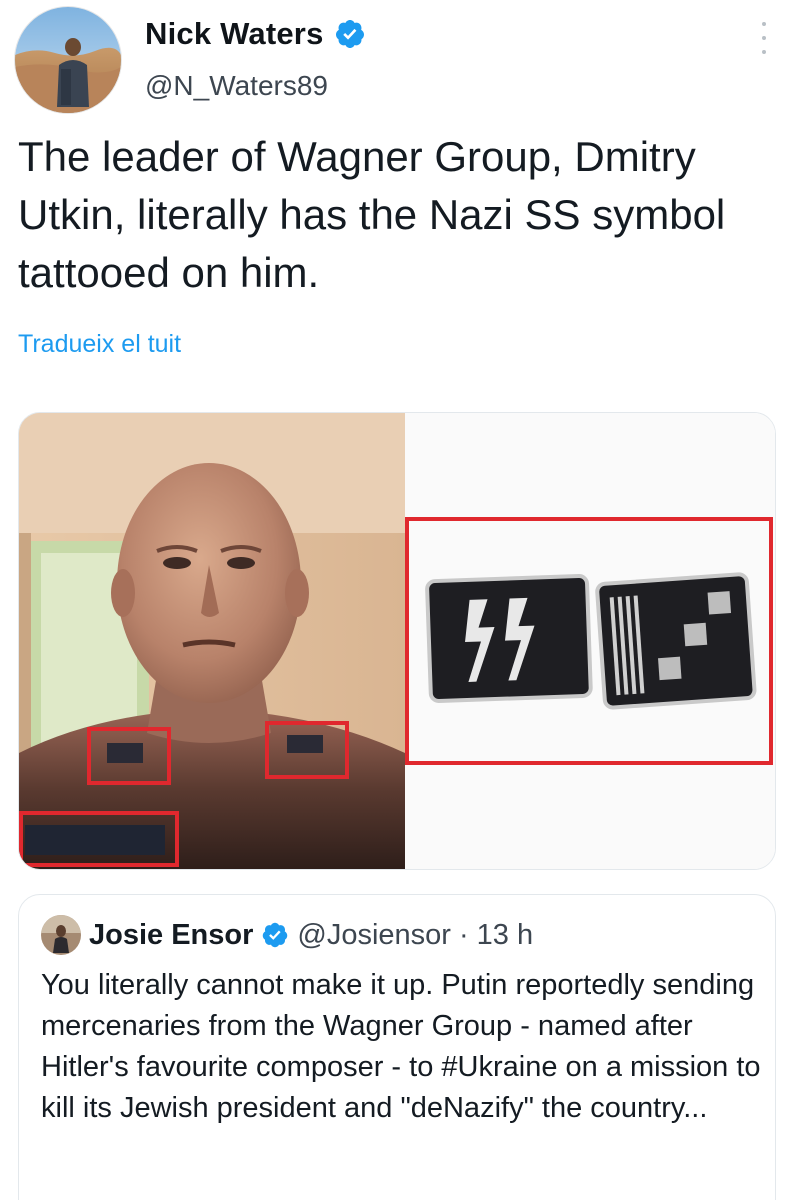  What do you see at coordinates (171, 935) in the screenshot?
I see `quoted-author-name: Josie Ensor` at bounding box center [171, 935].